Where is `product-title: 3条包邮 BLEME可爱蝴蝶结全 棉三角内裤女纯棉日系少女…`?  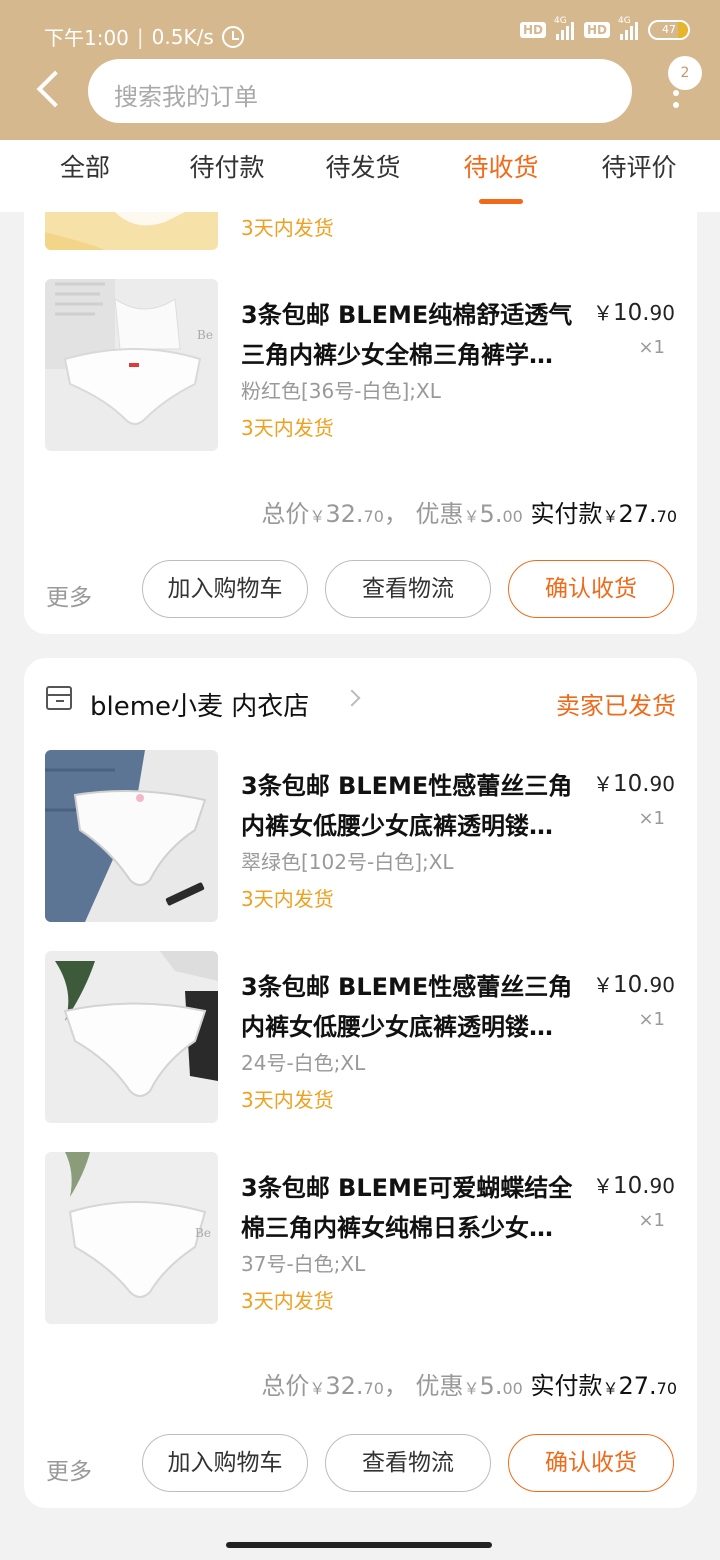 product-title: 3条包邮 BLEME可爱蝴蝶结全 棉三角内裤女纯棉日系少女… is located at coordinates (416, 1208).